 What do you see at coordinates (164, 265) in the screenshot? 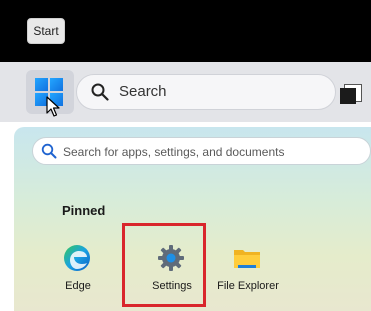
I see `settings-highlight-box` at bounding box center [164, 265].